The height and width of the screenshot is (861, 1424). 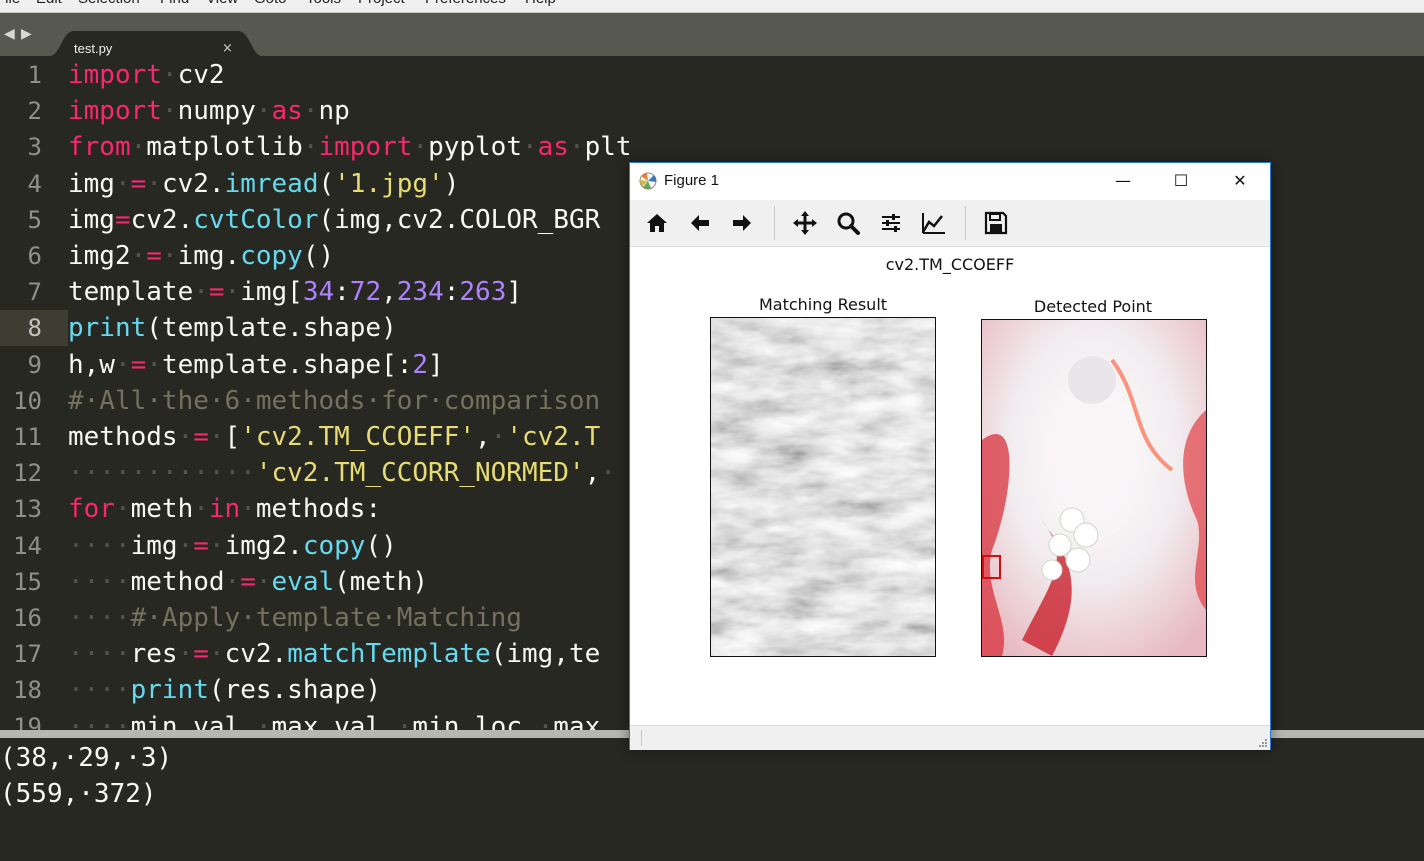 What do you see at coordinates (34, 183) in the screenshot?
I see `line-number: 4` at bounding box center [34, 183].